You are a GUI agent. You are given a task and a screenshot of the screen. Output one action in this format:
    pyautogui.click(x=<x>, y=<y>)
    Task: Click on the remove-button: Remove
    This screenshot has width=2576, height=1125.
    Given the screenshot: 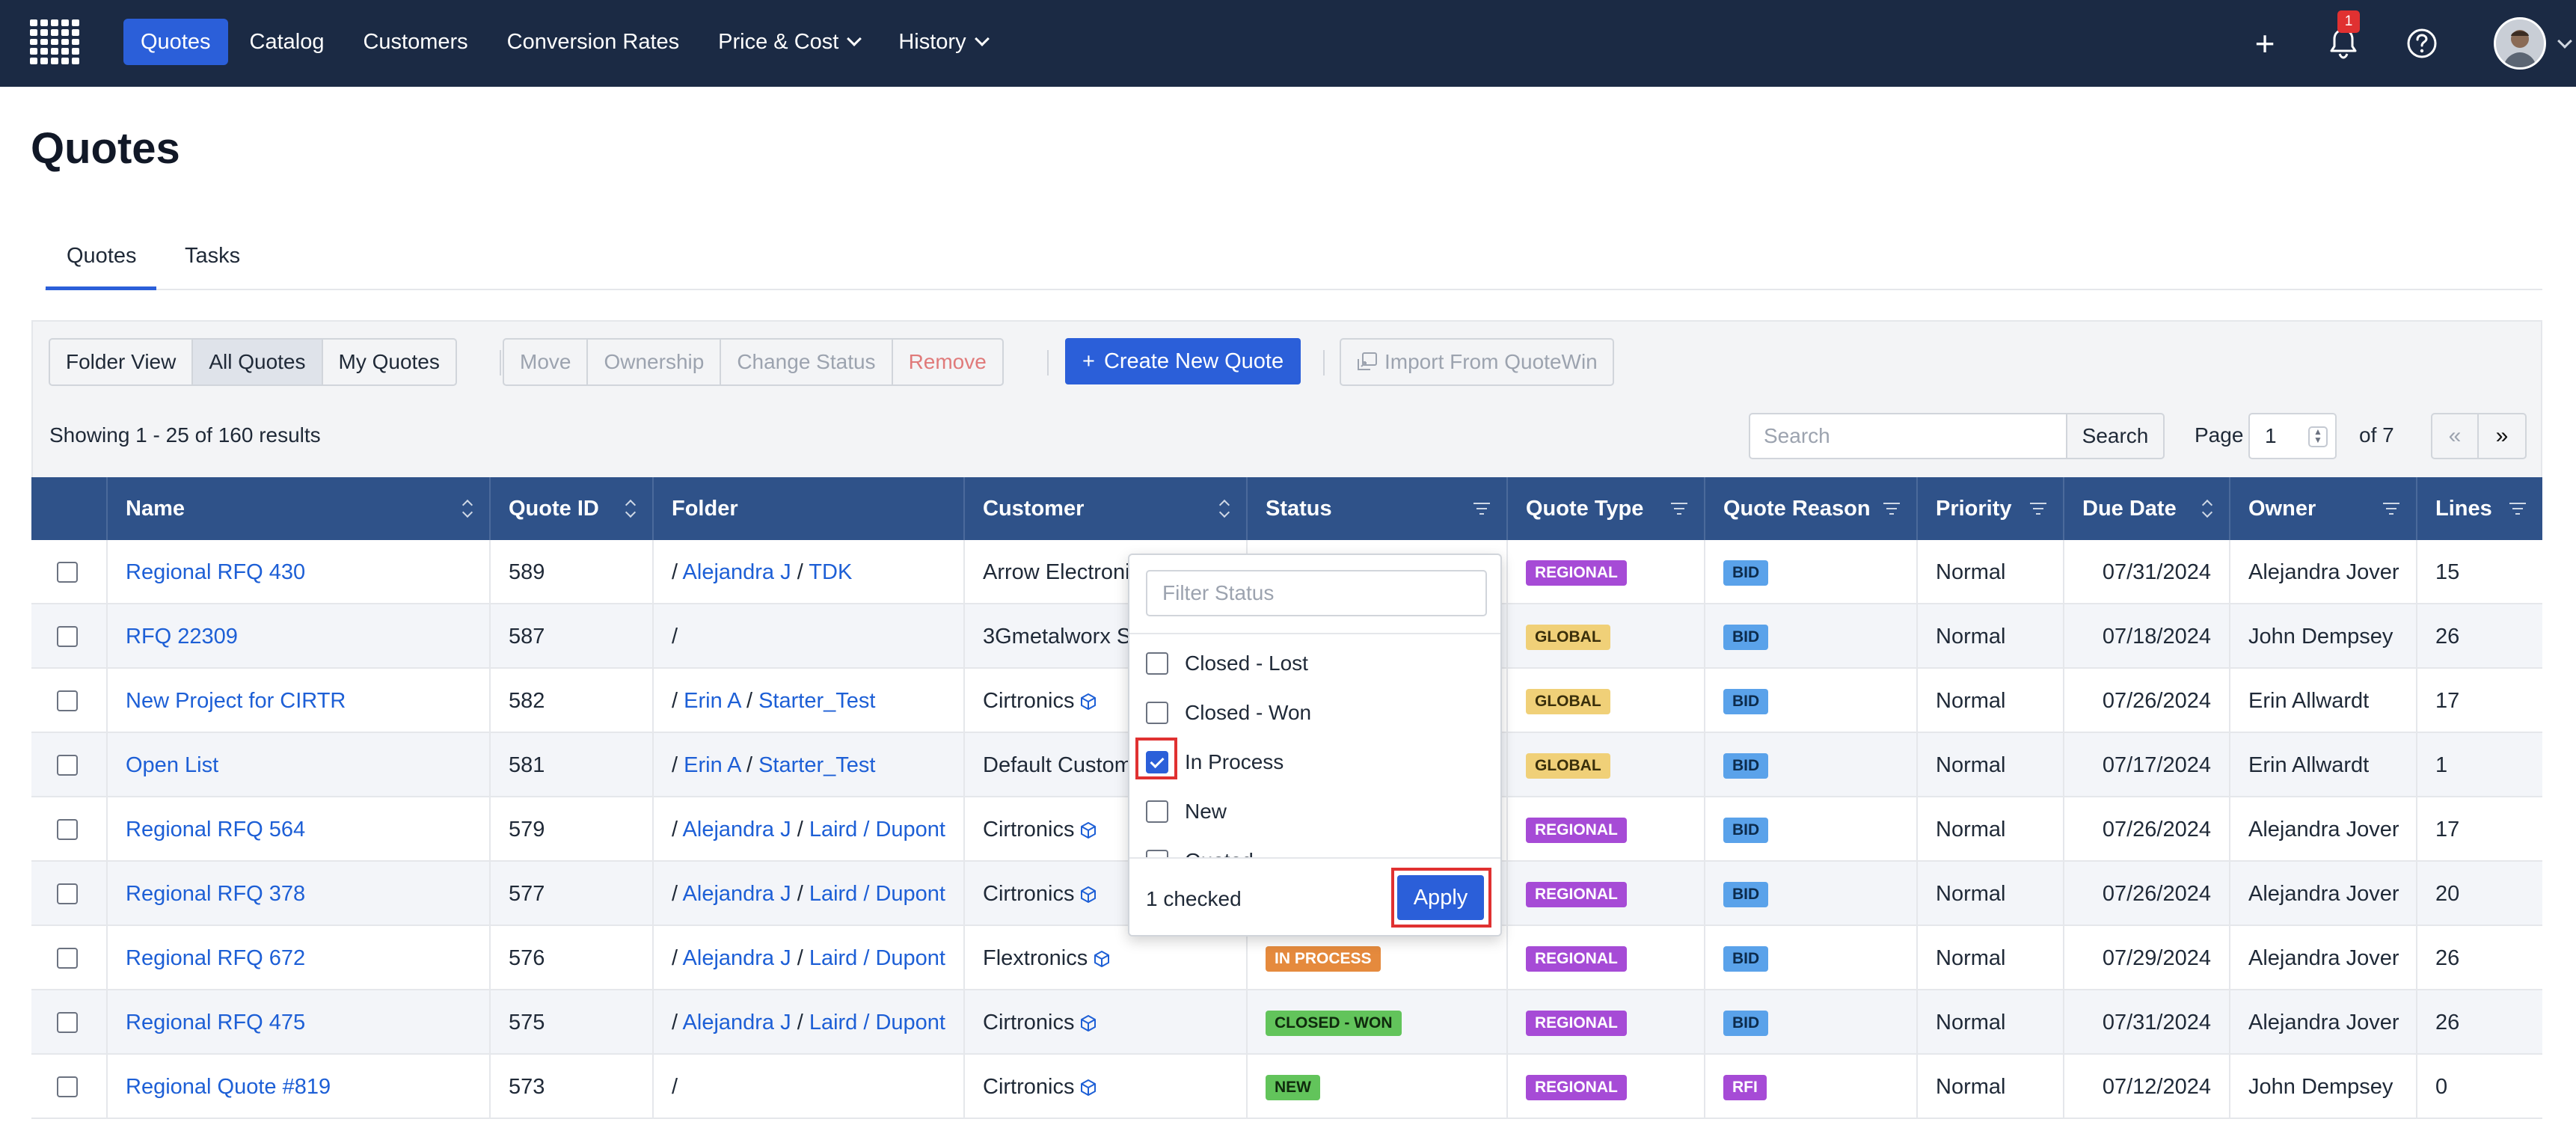 What is the action you would take?
    pyautogui.click(x=947, y=362)
    